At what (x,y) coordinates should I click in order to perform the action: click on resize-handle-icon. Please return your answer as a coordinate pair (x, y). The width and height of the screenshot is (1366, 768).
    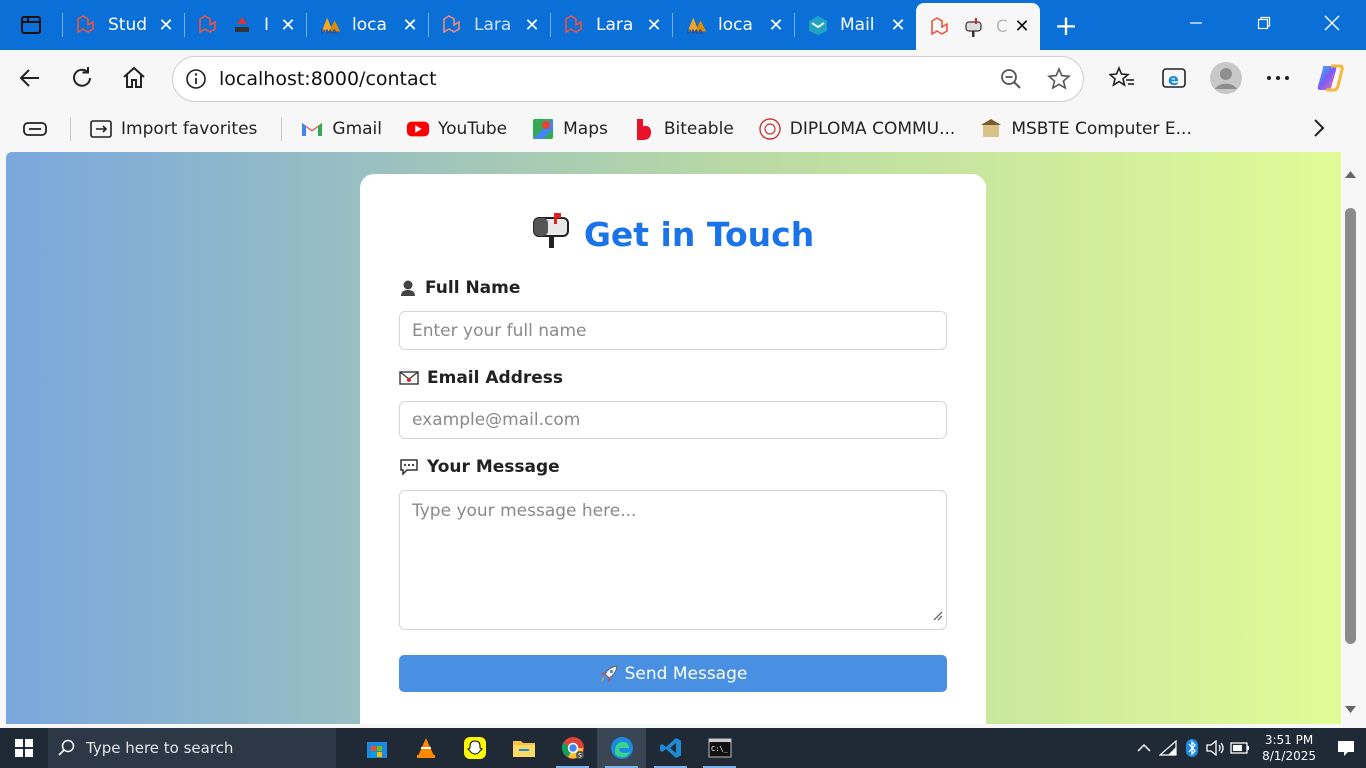
    Looking at the image, I should click on (938, 616).